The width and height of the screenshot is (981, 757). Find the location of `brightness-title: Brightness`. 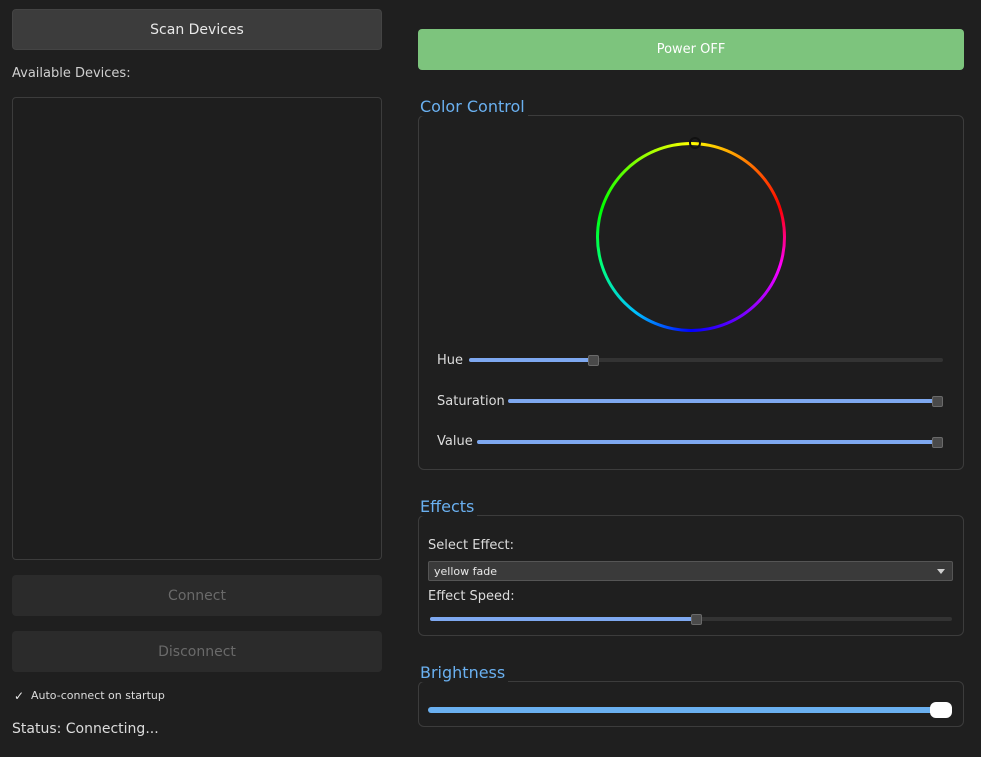

brightness-title: Brightness is located at coordinates (464, 672).